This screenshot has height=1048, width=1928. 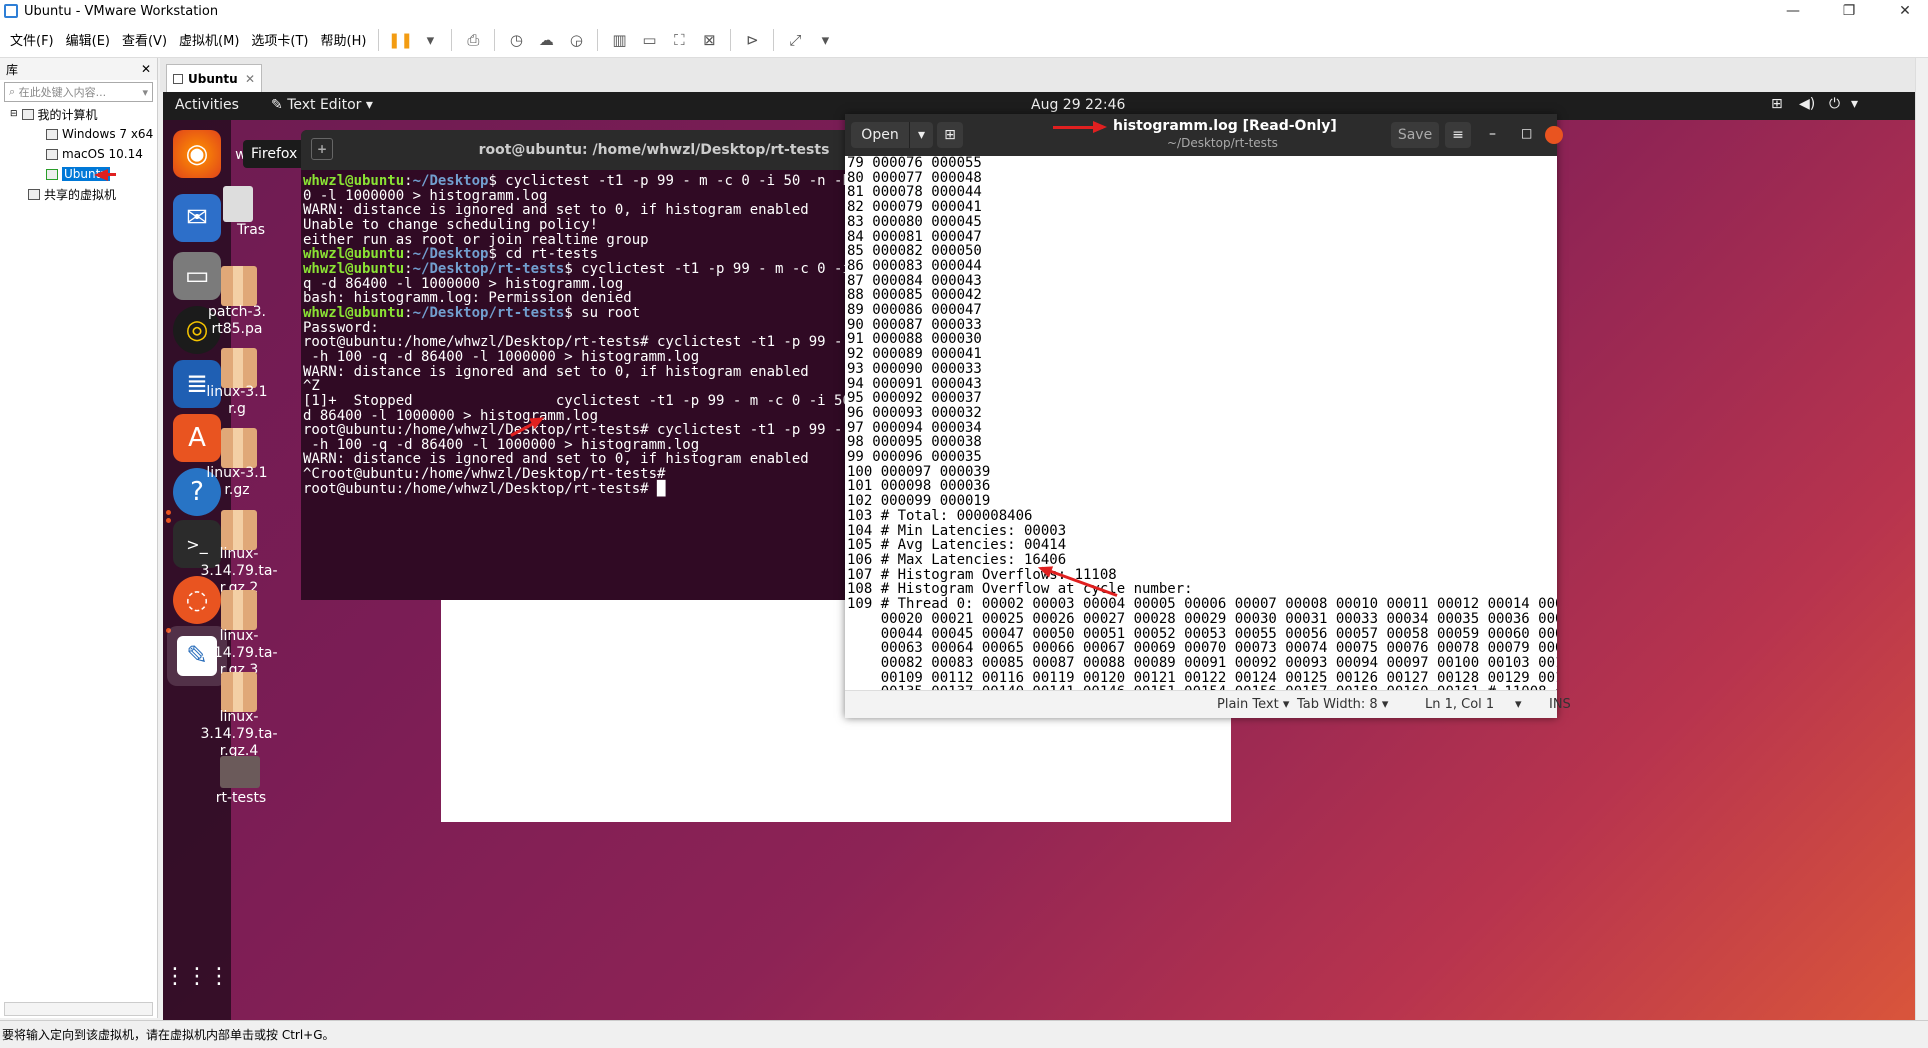 What do you see at coordinates (197, 976) in the screenshot?
I see `show-applications-icon: ⋮⋮⋮` at bounding box center [197, 976].